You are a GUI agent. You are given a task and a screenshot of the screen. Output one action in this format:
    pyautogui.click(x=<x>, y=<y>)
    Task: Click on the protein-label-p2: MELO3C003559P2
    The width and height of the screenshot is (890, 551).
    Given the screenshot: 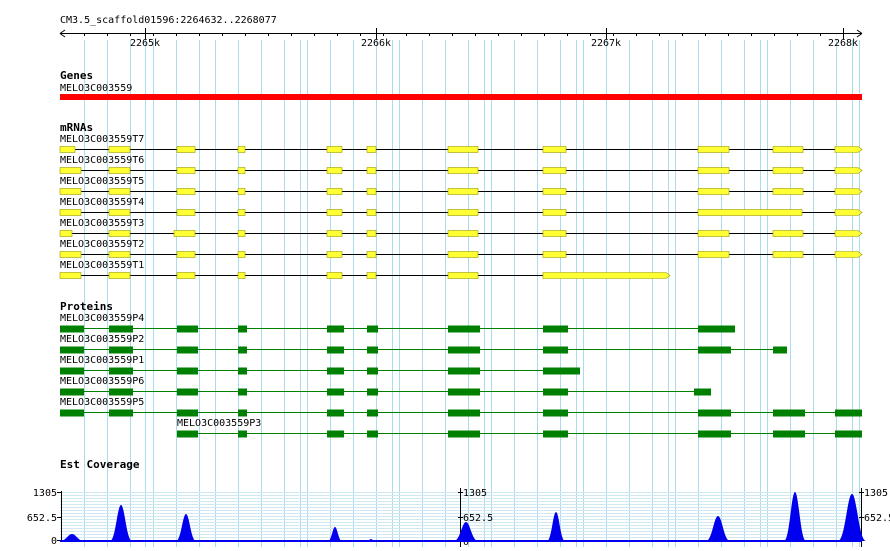 What is the action you would take?
    pyautogui.click(x=102, y=339)
    